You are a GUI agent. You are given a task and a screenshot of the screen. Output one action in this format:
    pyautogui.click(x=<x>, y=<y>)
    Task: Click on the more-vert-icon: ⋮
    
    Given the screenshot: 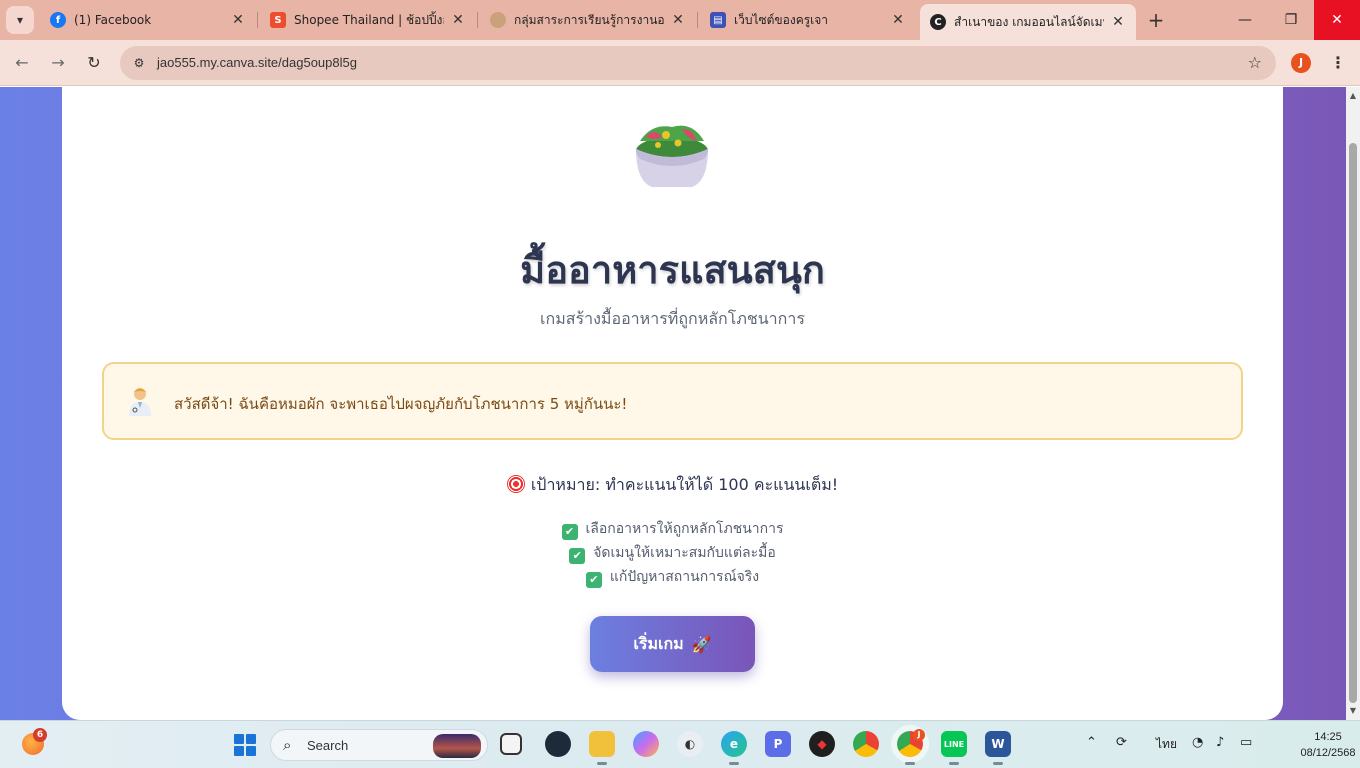 What is the action you would take?
    pyautogui.click(x=1338, y=62)
    